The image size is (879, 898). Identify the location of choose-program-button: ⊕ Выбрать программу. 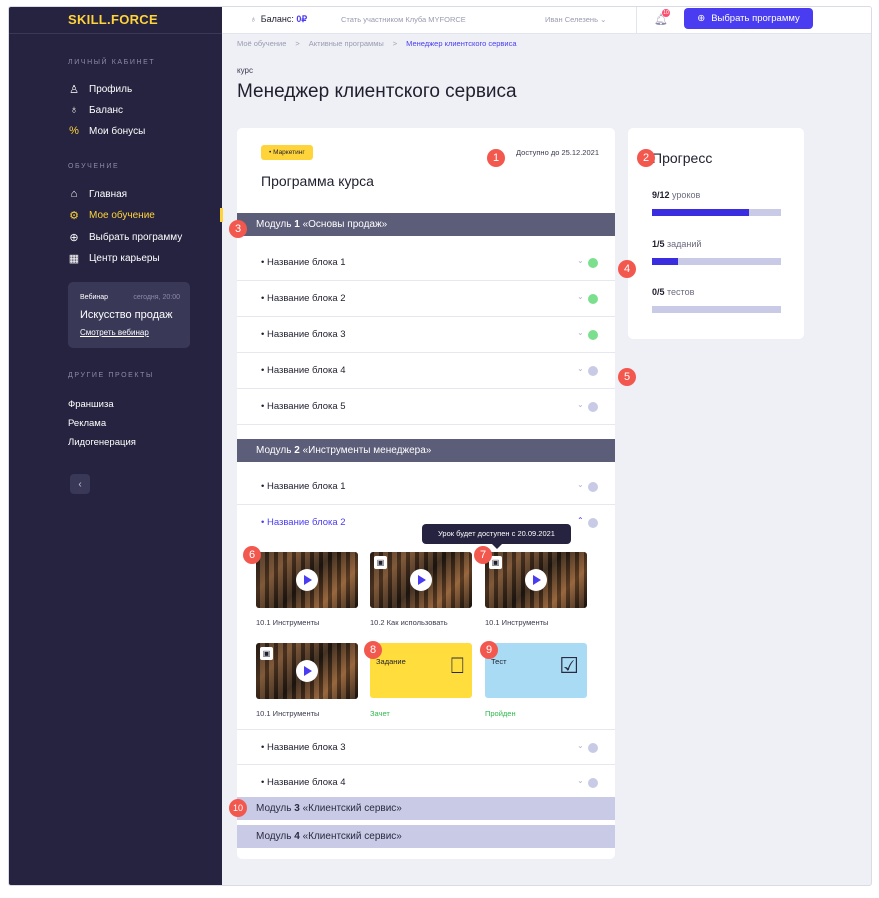
(748, 18).